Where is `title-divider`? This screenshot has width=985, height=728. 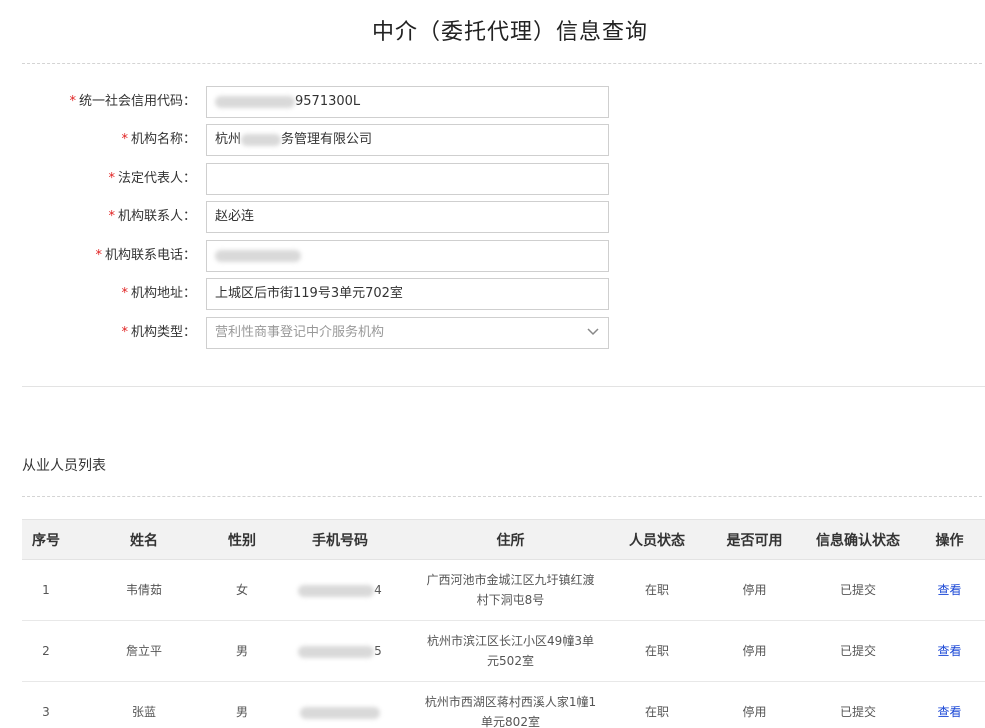
title-divider is located at coordinates (502, 63).